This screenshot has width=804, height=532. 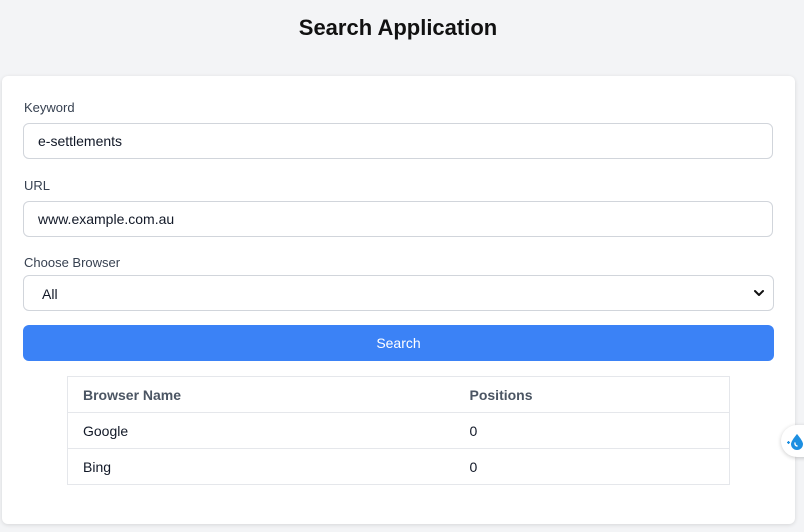 I want to click on search-button: Search, so click(x=398, y=343).